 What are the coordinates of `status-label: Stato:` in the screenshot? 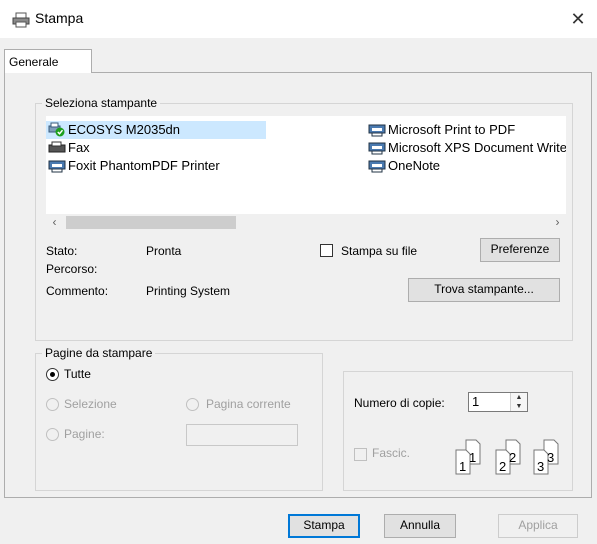 It's located at (62, 251).